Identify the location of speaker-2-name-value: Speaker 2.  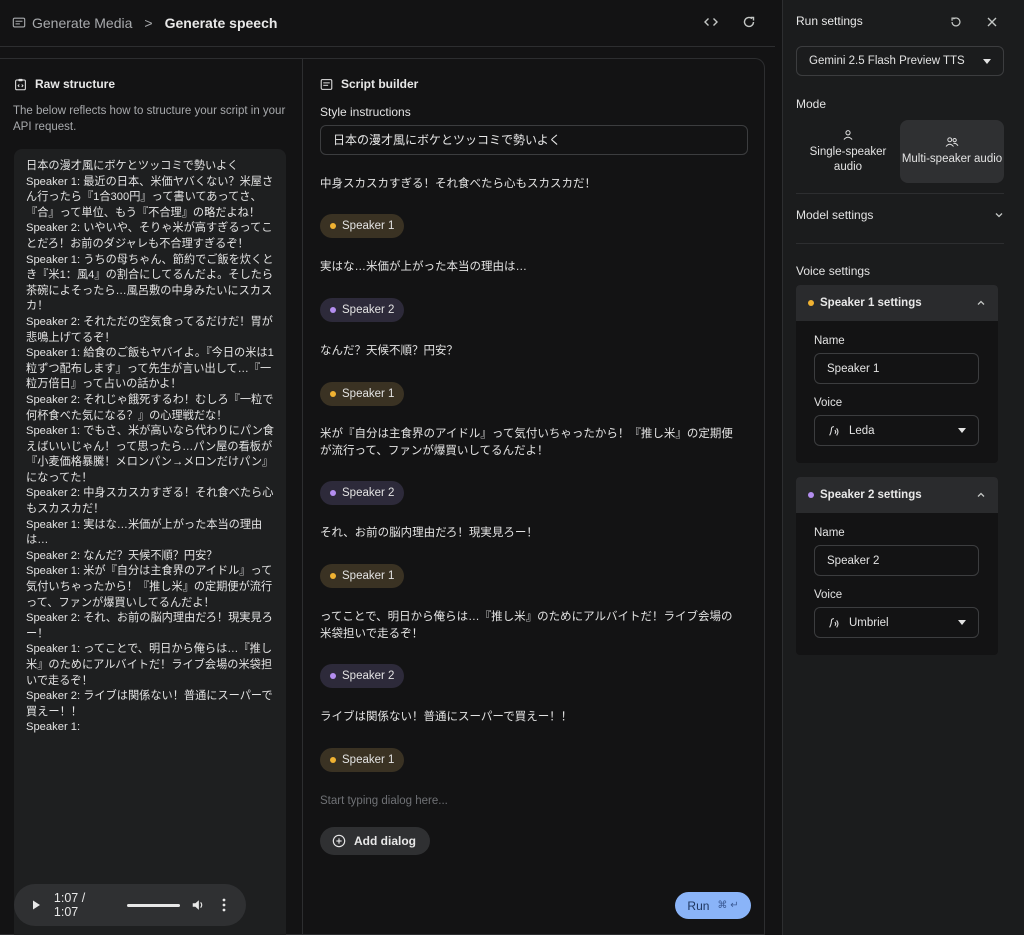
(853, 560).